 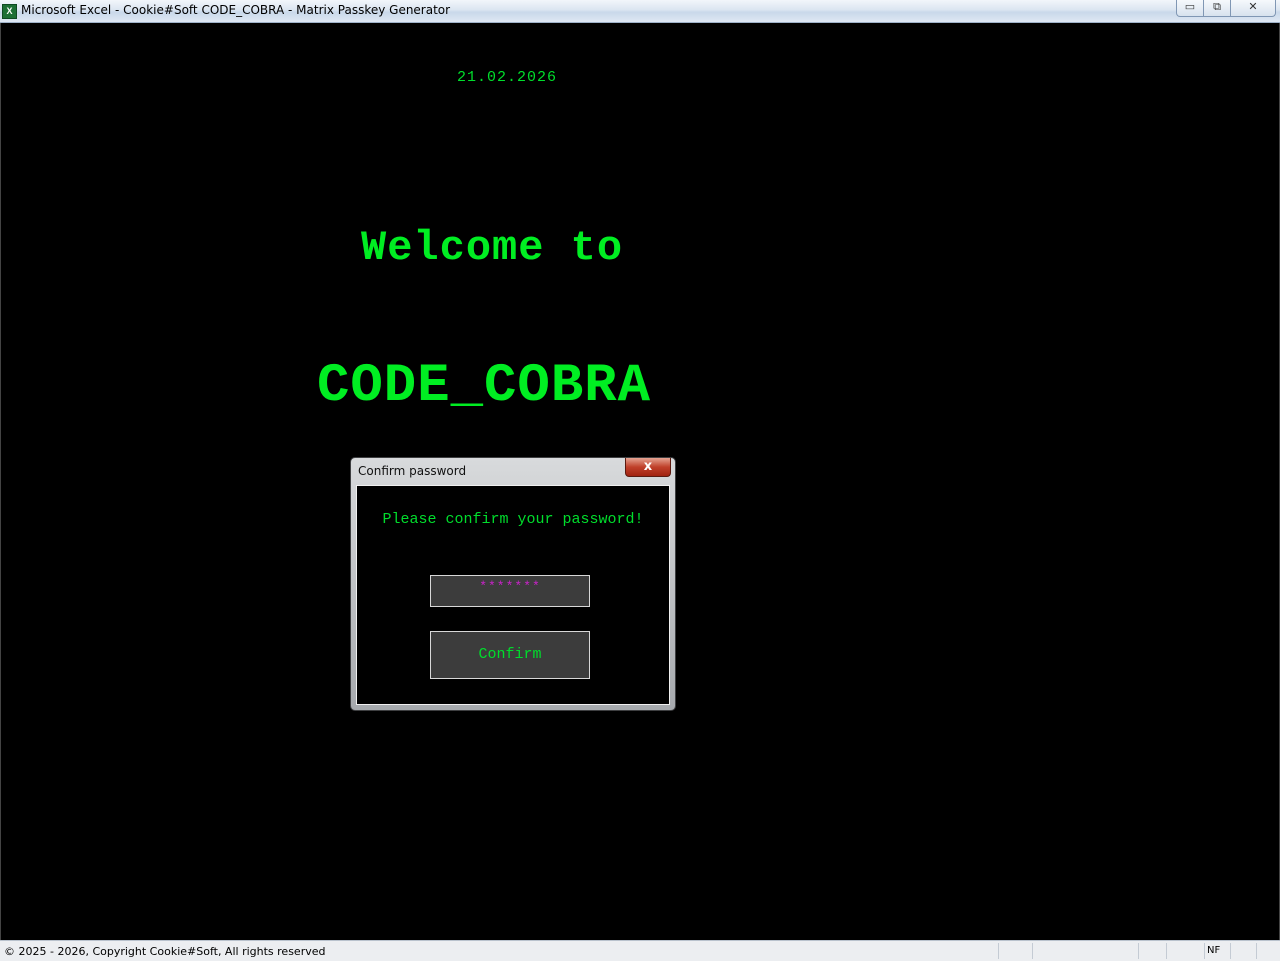 What do you see at coordinates (510, 655) in the screenshot?
I see `confirm-button: Confirm` at bounding box center [510, 655].